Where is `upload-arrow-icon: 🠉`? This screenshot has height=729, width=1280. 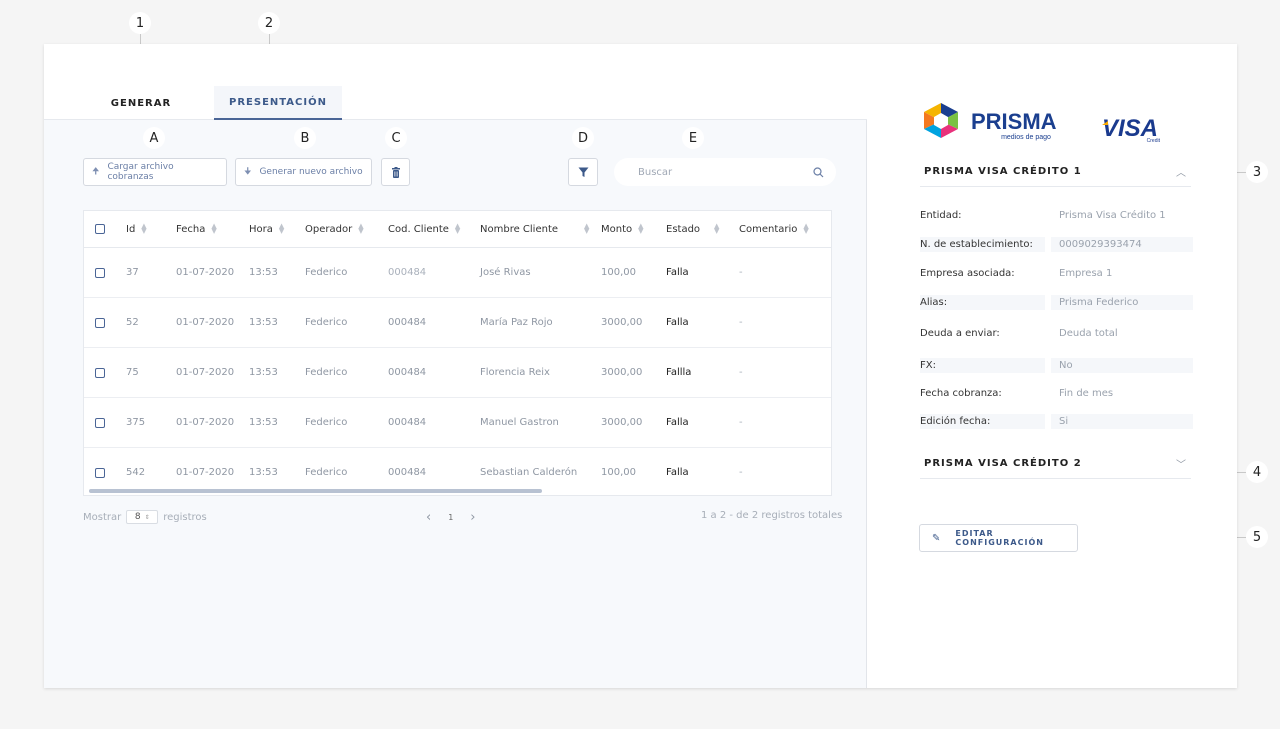 upload-arrow-icon: 🠉 is located at coordinates (96, 172).